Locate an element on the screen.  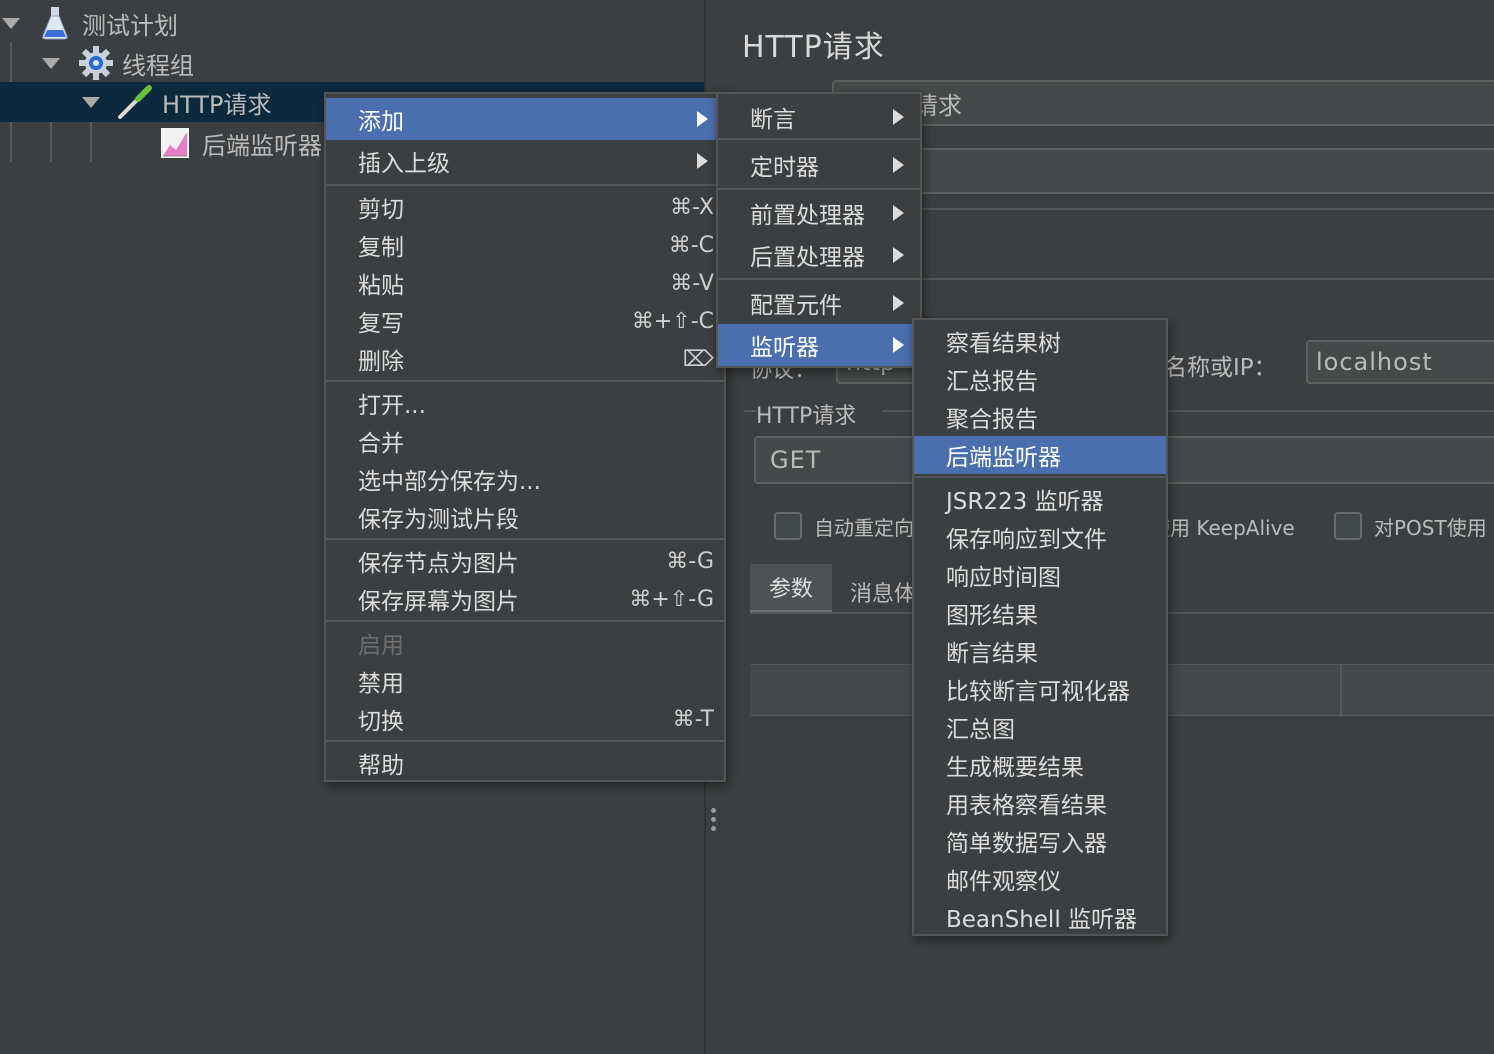
menu-item-merge: 合并 is located at coordinates (525, 441).